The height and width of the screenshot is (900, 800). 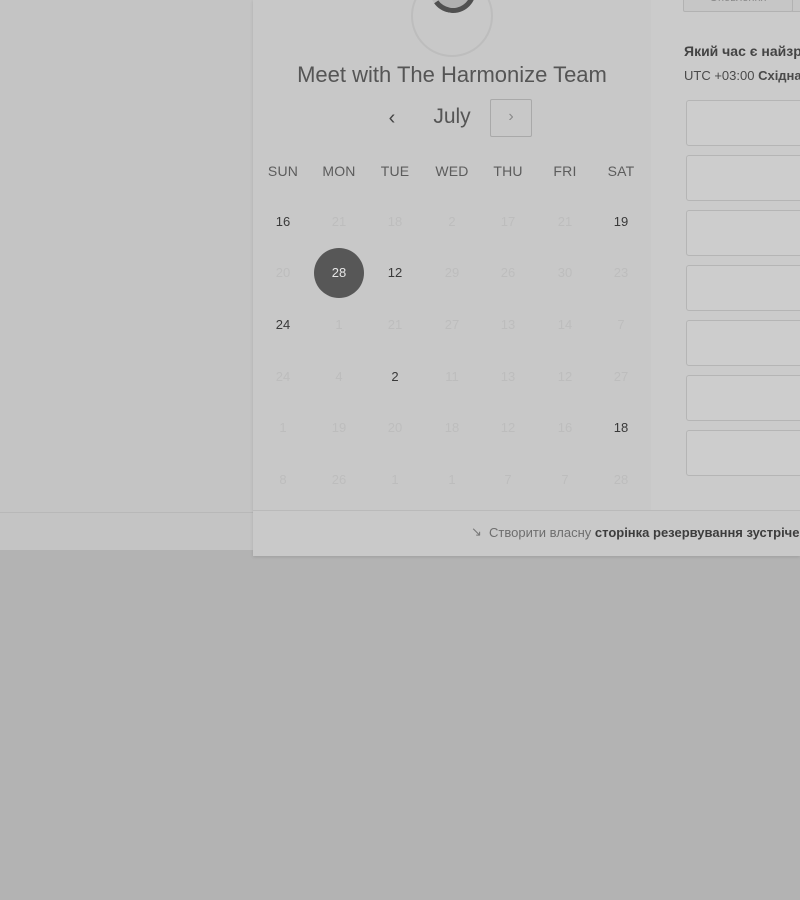 I want to click on secondary-button, so click(x=796, y=6).